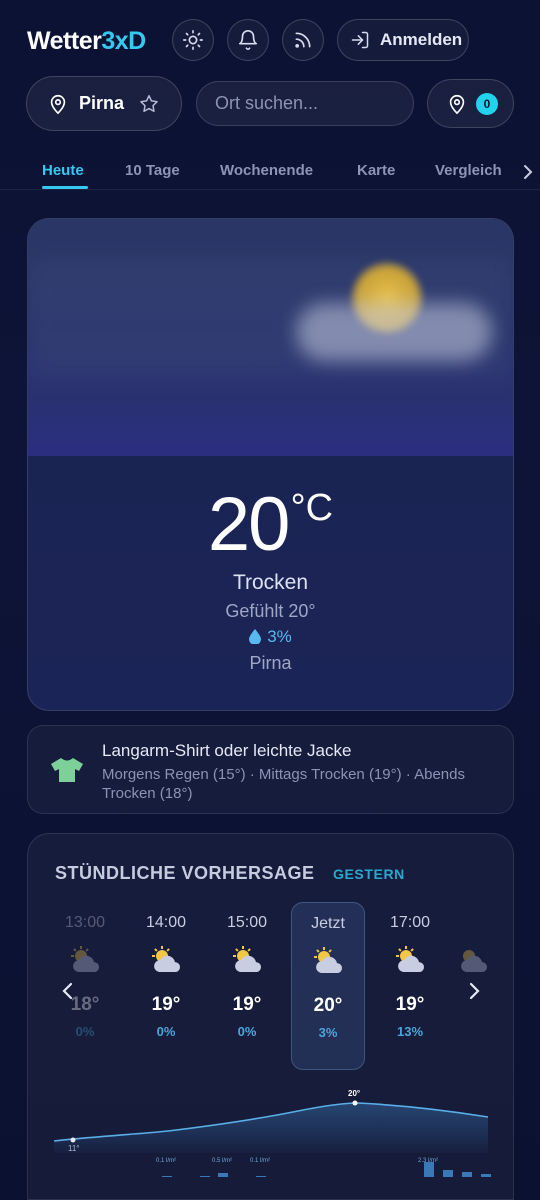 The height and width of the screenshot is (1200, 540). I want to click on brand-logo: Wetter3xD, so click(86, 41).